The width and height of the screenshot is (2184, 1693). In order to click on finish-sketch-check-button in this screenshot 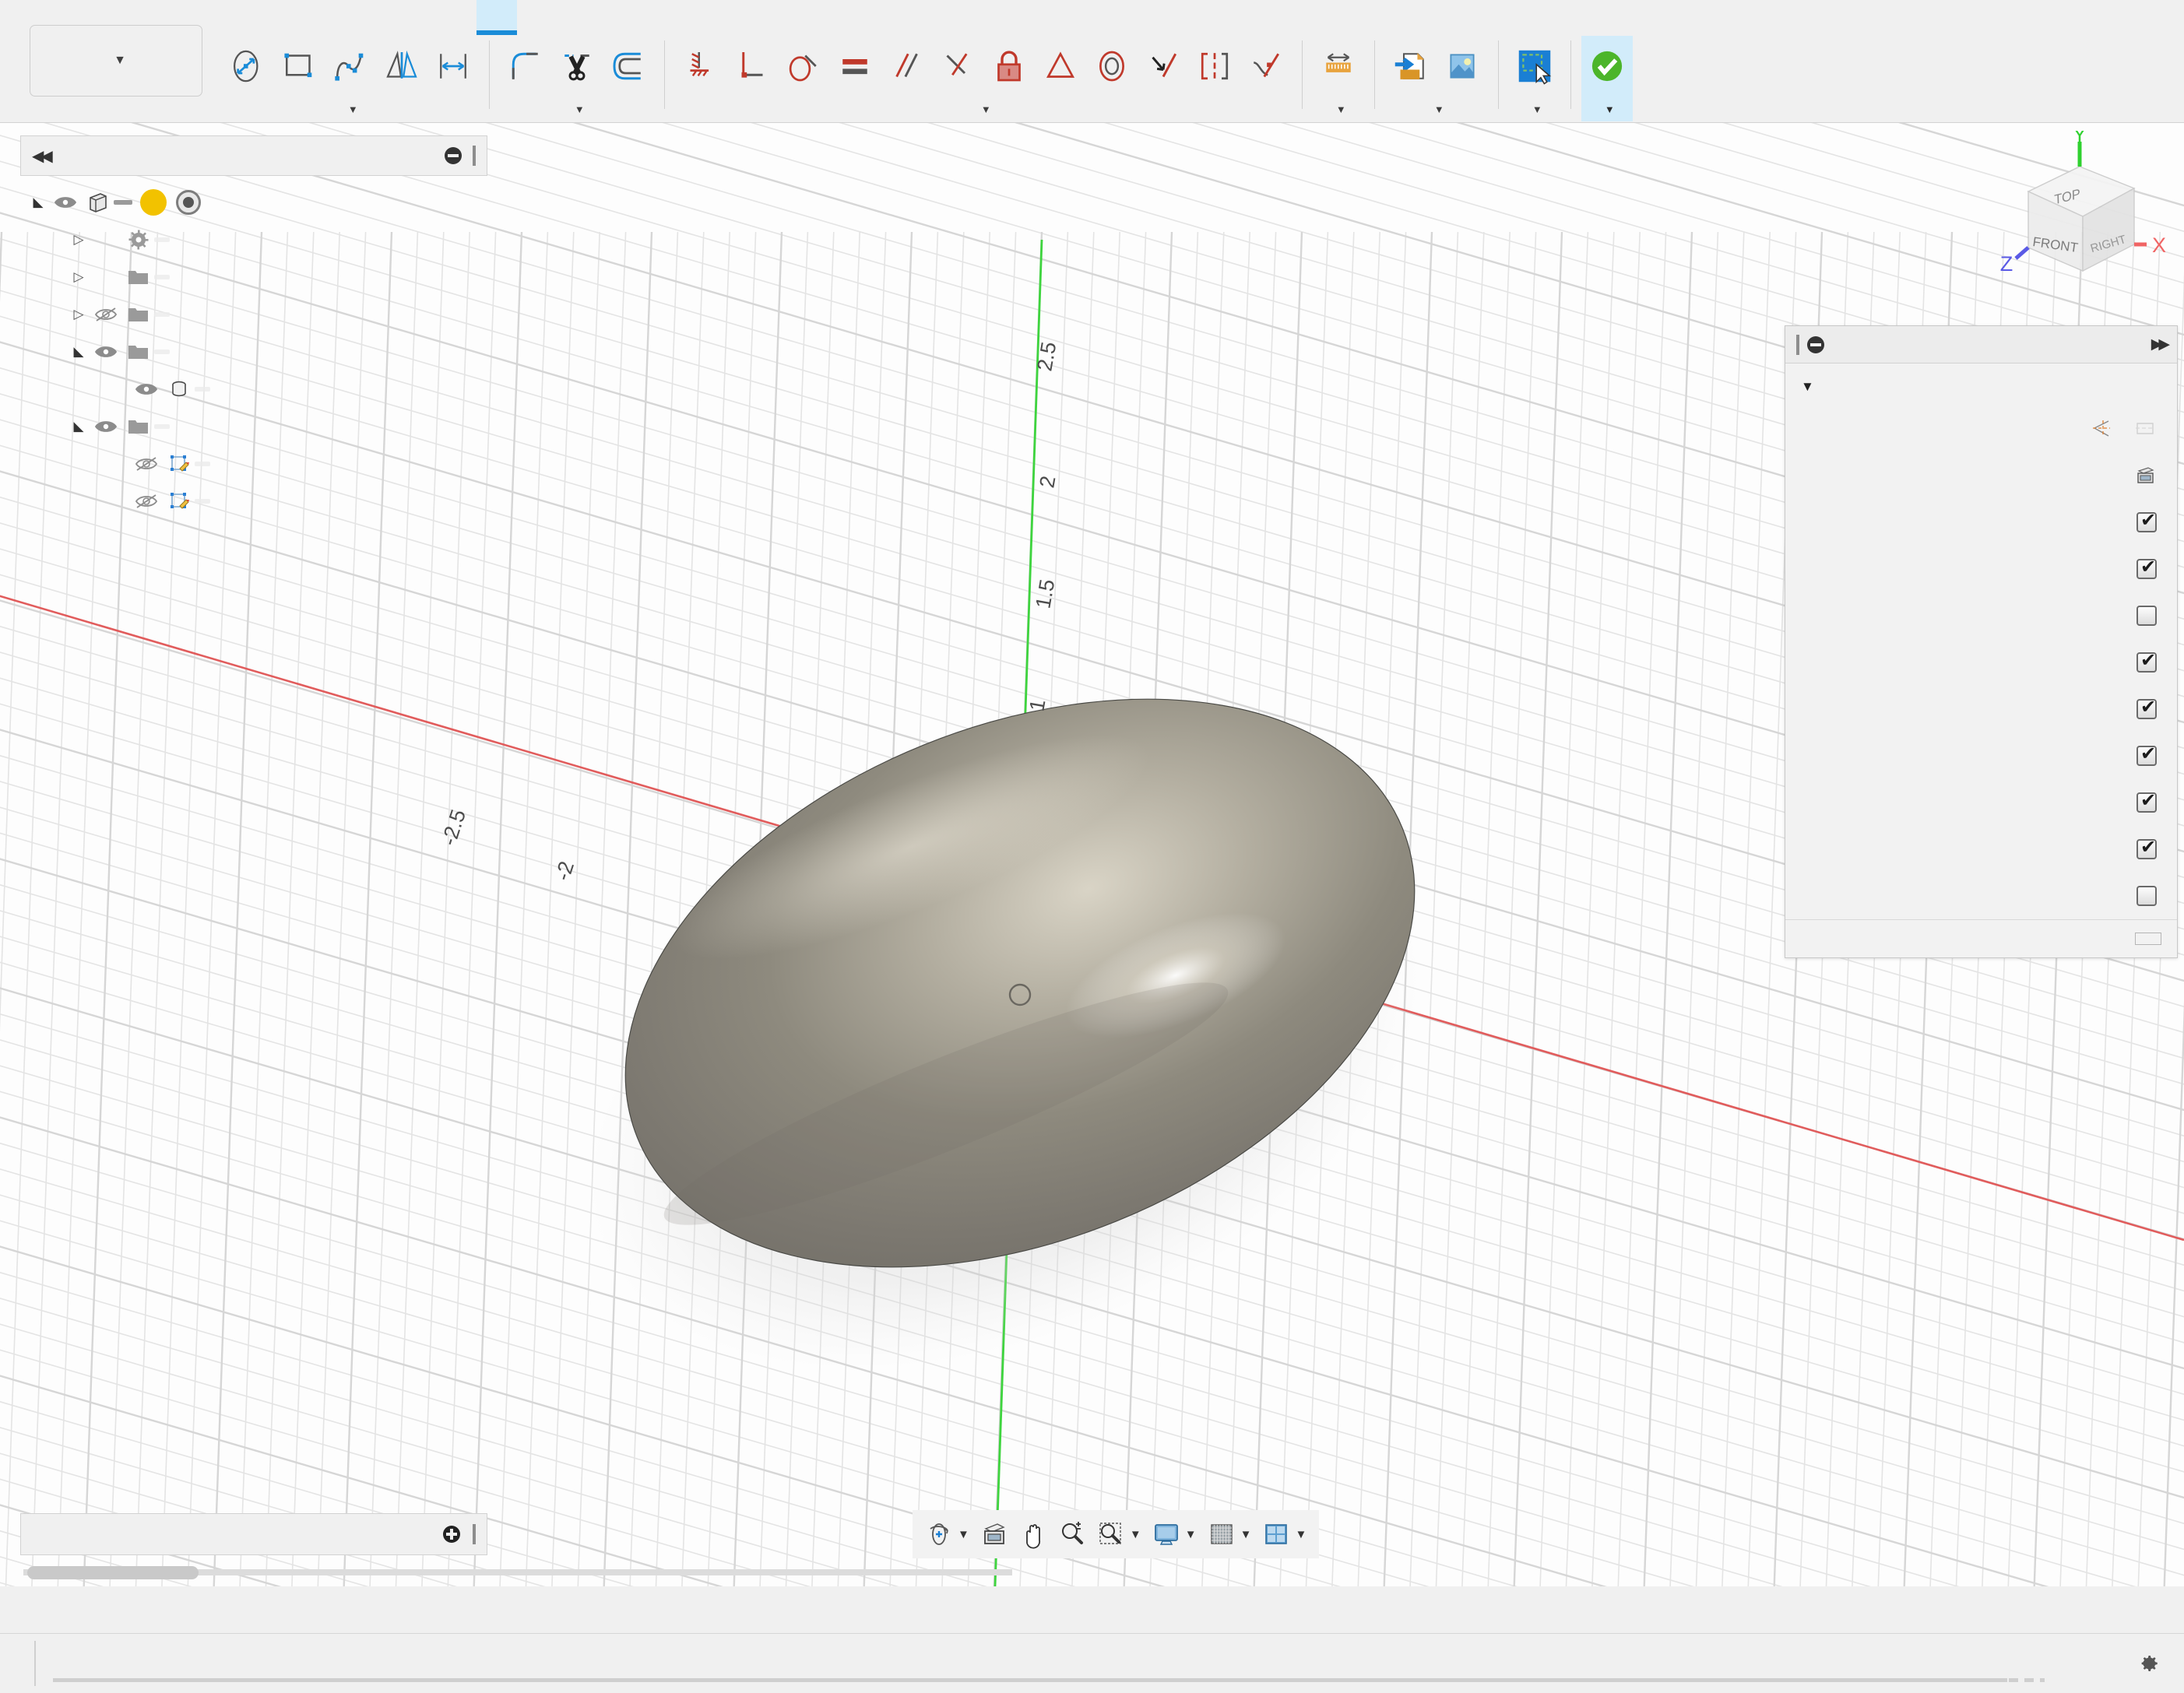, I will do `click(1607, 66)`.